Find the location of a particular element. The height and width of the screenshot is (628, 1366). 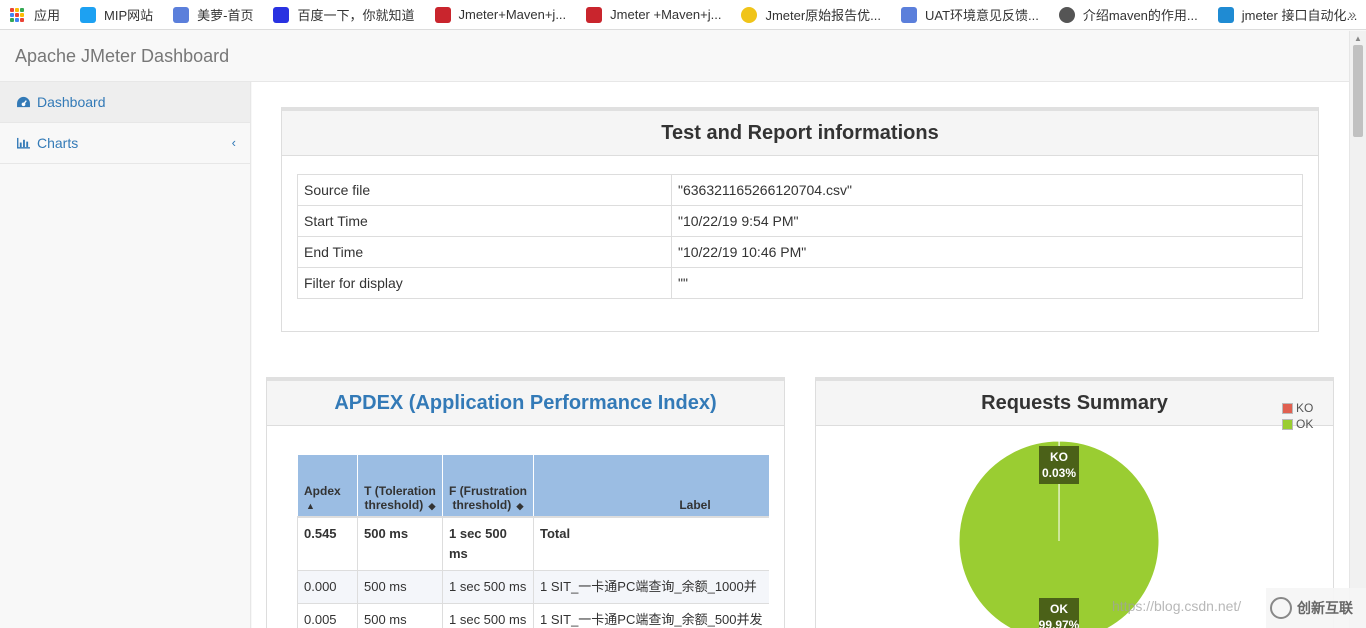

info-row: End Time "10/22/19 10:46 PM" is located at coordinates (800, 252).